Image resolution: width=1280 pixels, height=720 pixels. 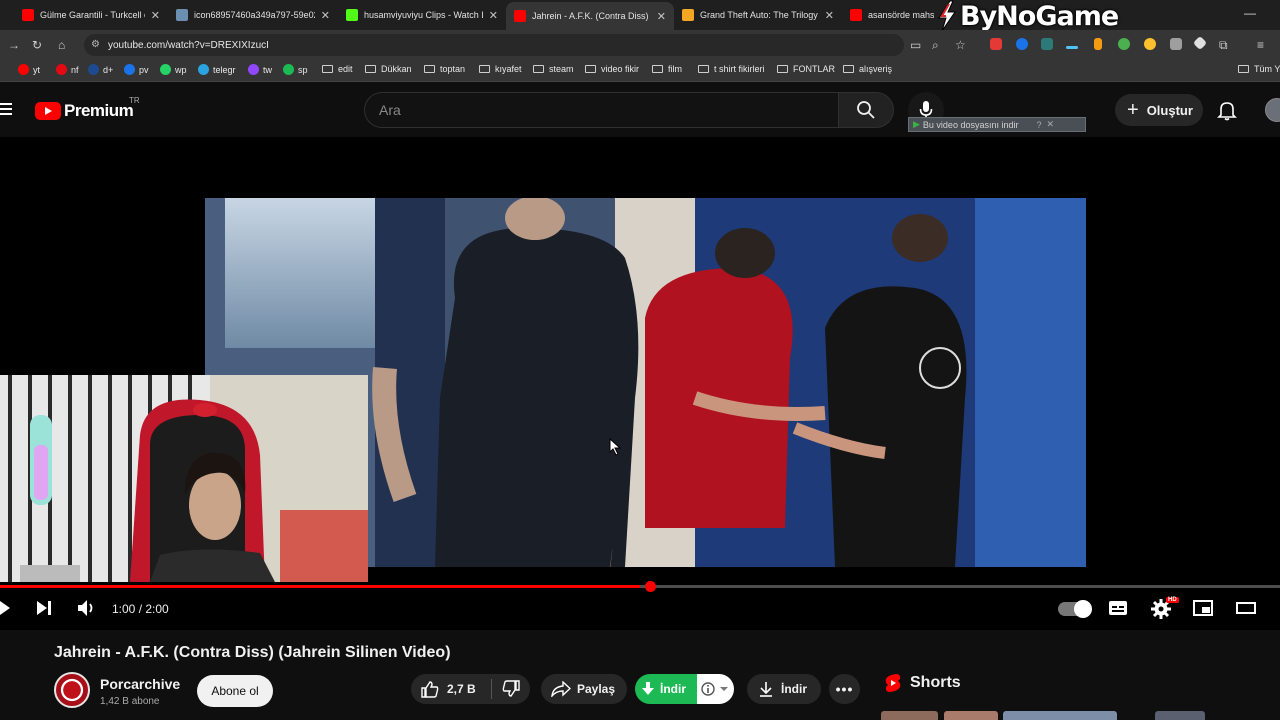 I want to click on hd-badge: HD, so click(x=1172, y=600).